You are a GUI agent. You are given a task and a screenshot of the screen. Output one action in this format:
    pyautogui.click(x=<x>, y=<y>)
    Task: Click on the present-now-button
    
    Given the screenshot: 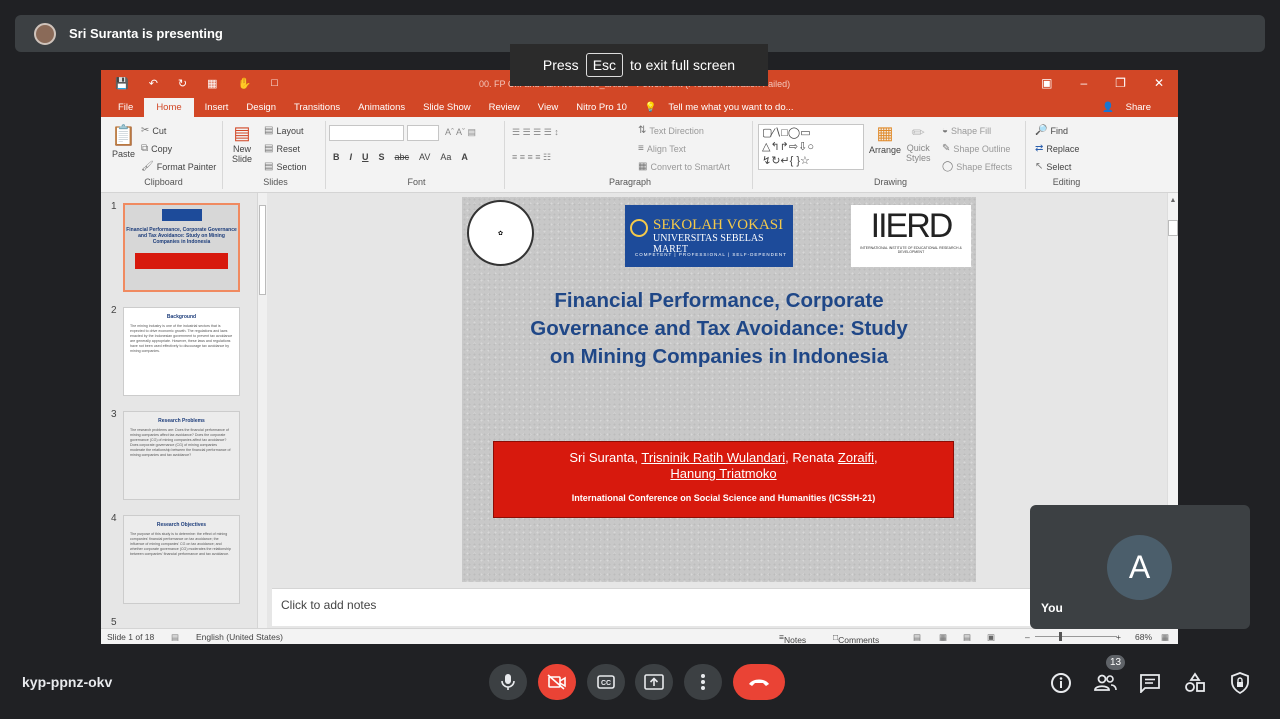 What is the action you would take?
    pyautogui.click(x=654, y=682)
    